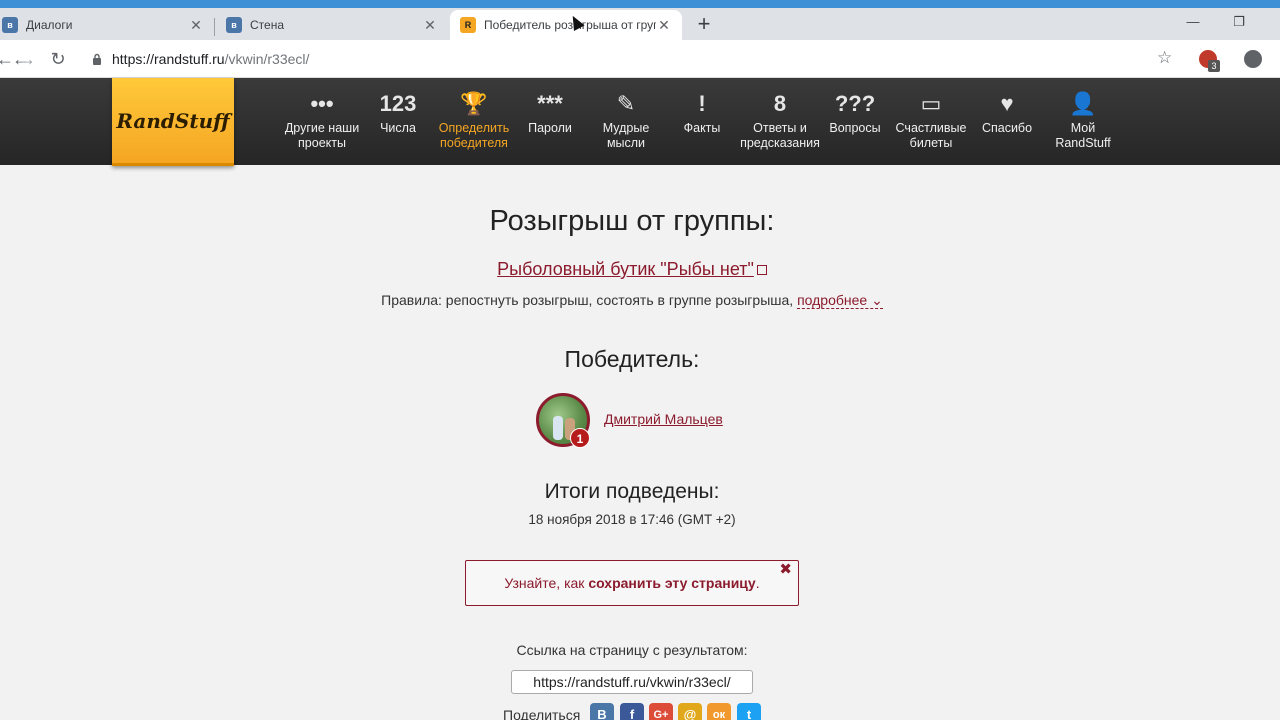 This screenshot has width=1280, height=720. Describe the element at coordinates (550, 103) in the screenshot. I see `asterisks-icon: ***` at that location.